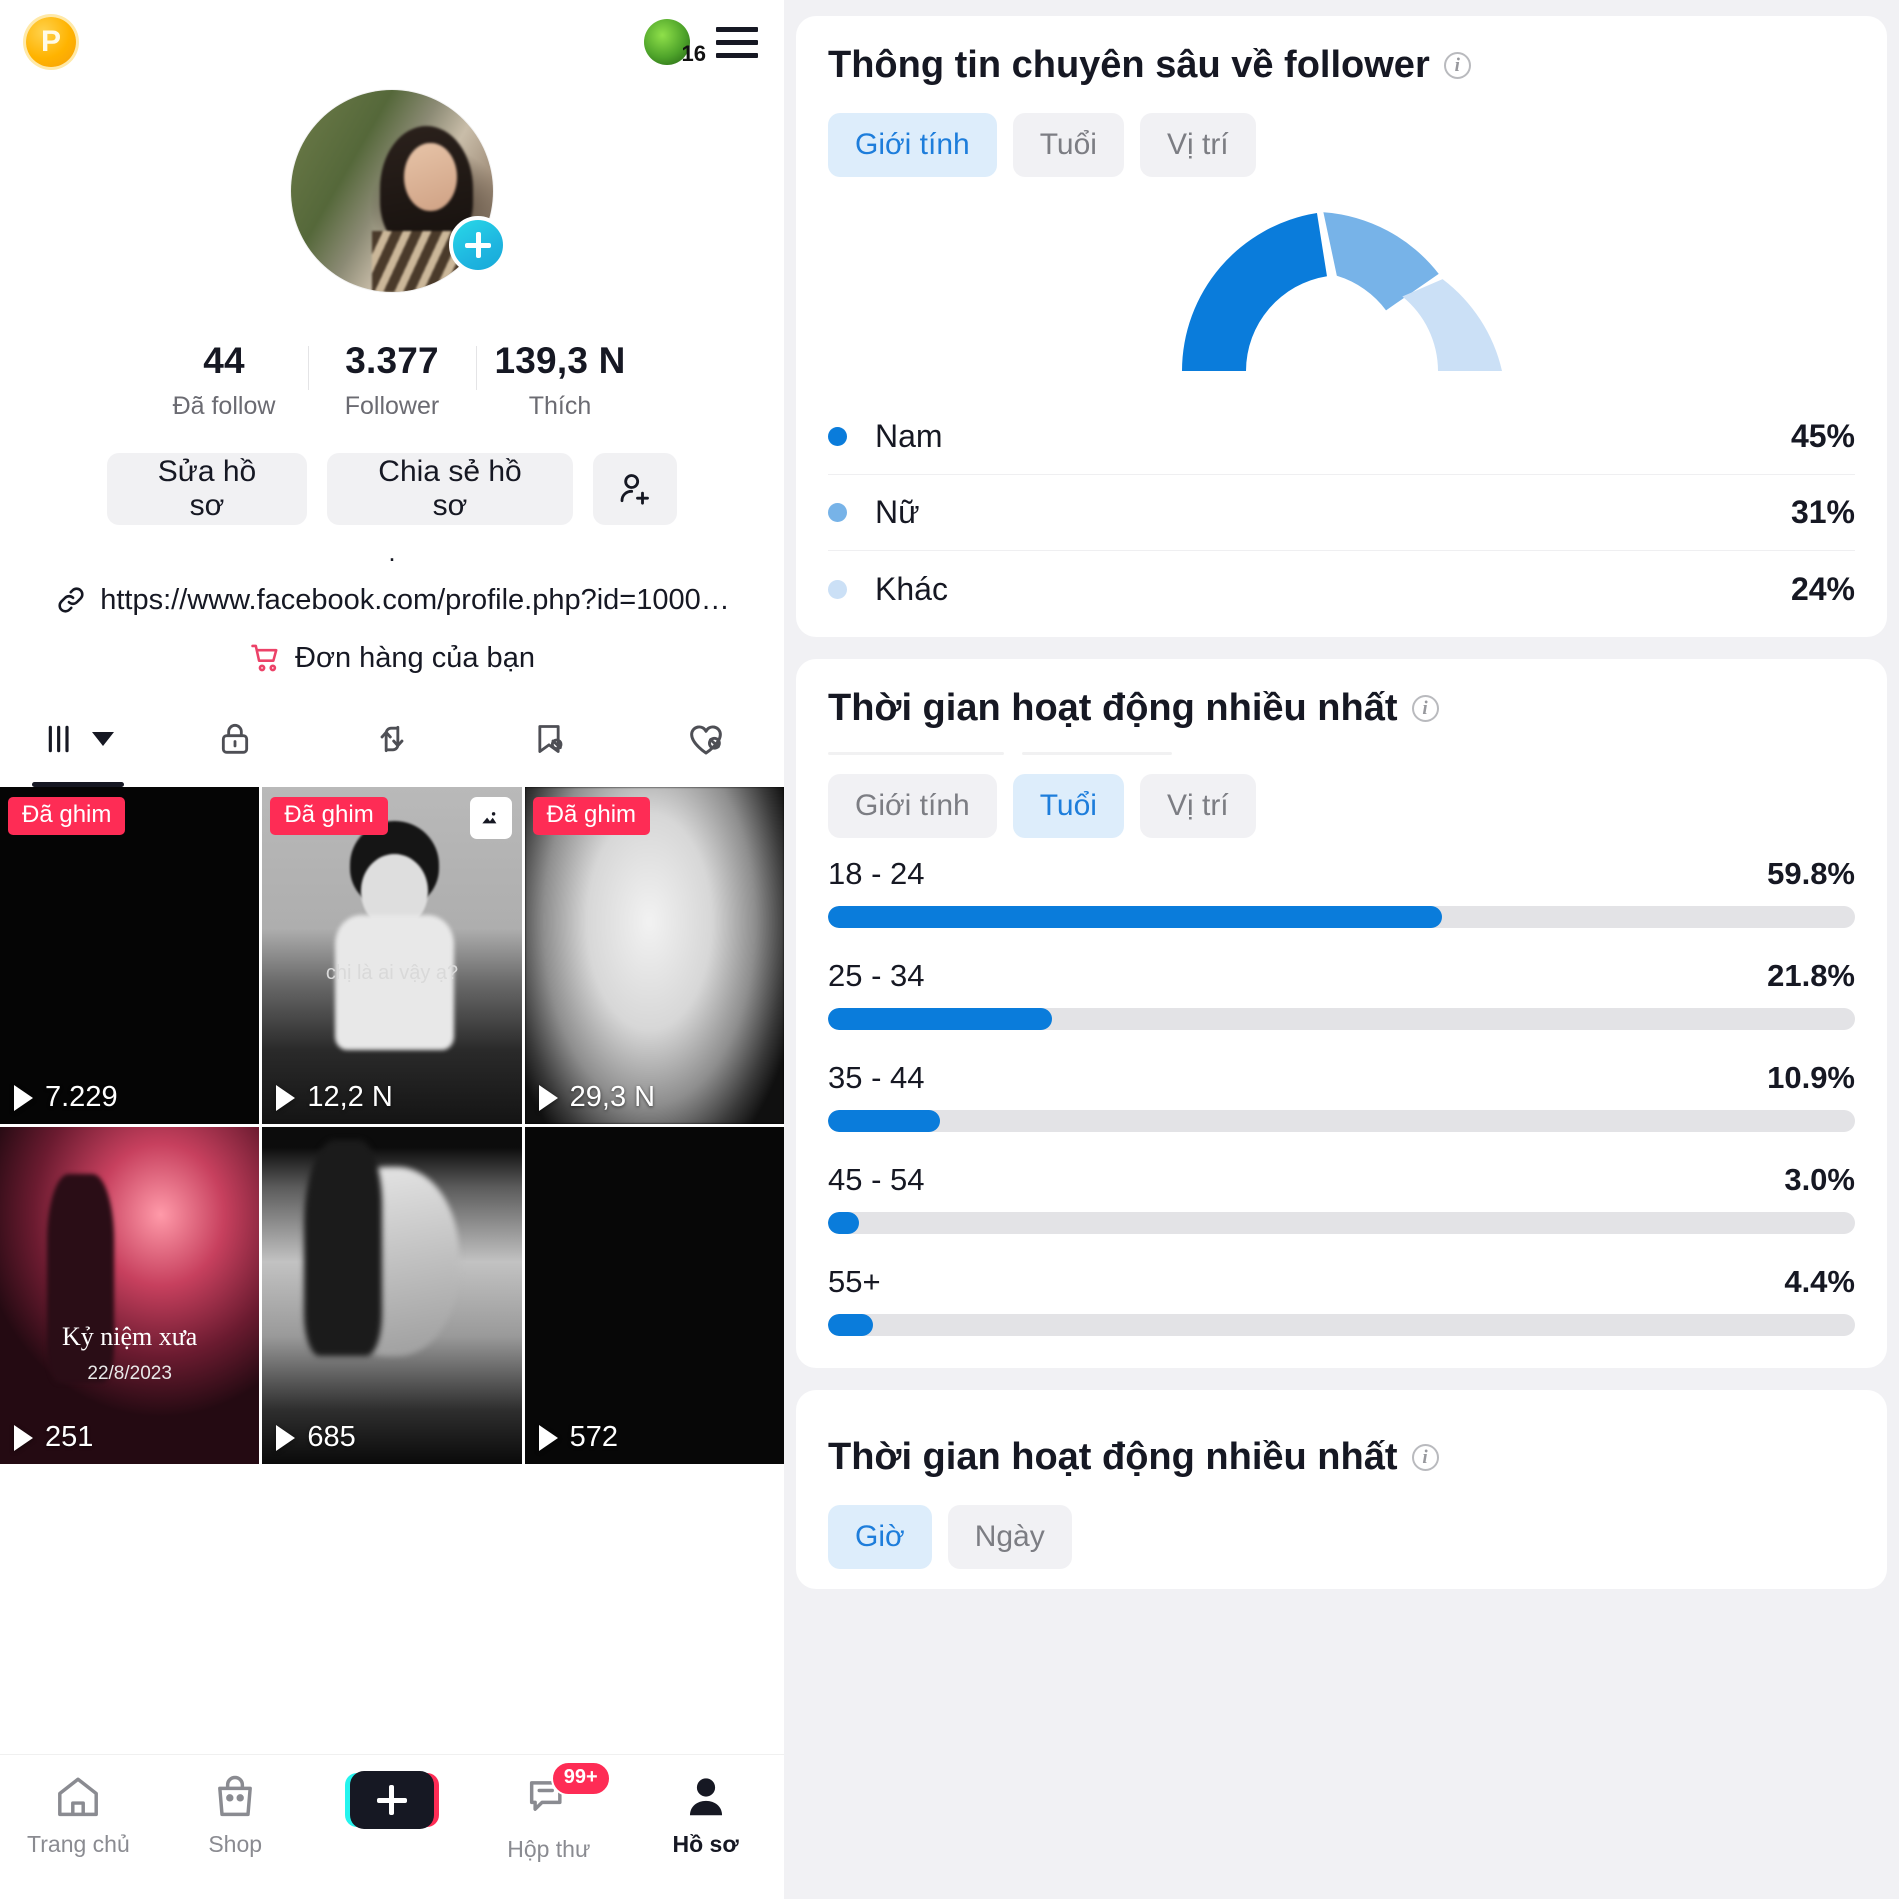  I want to click on tab-reposts, so click(392, 739).